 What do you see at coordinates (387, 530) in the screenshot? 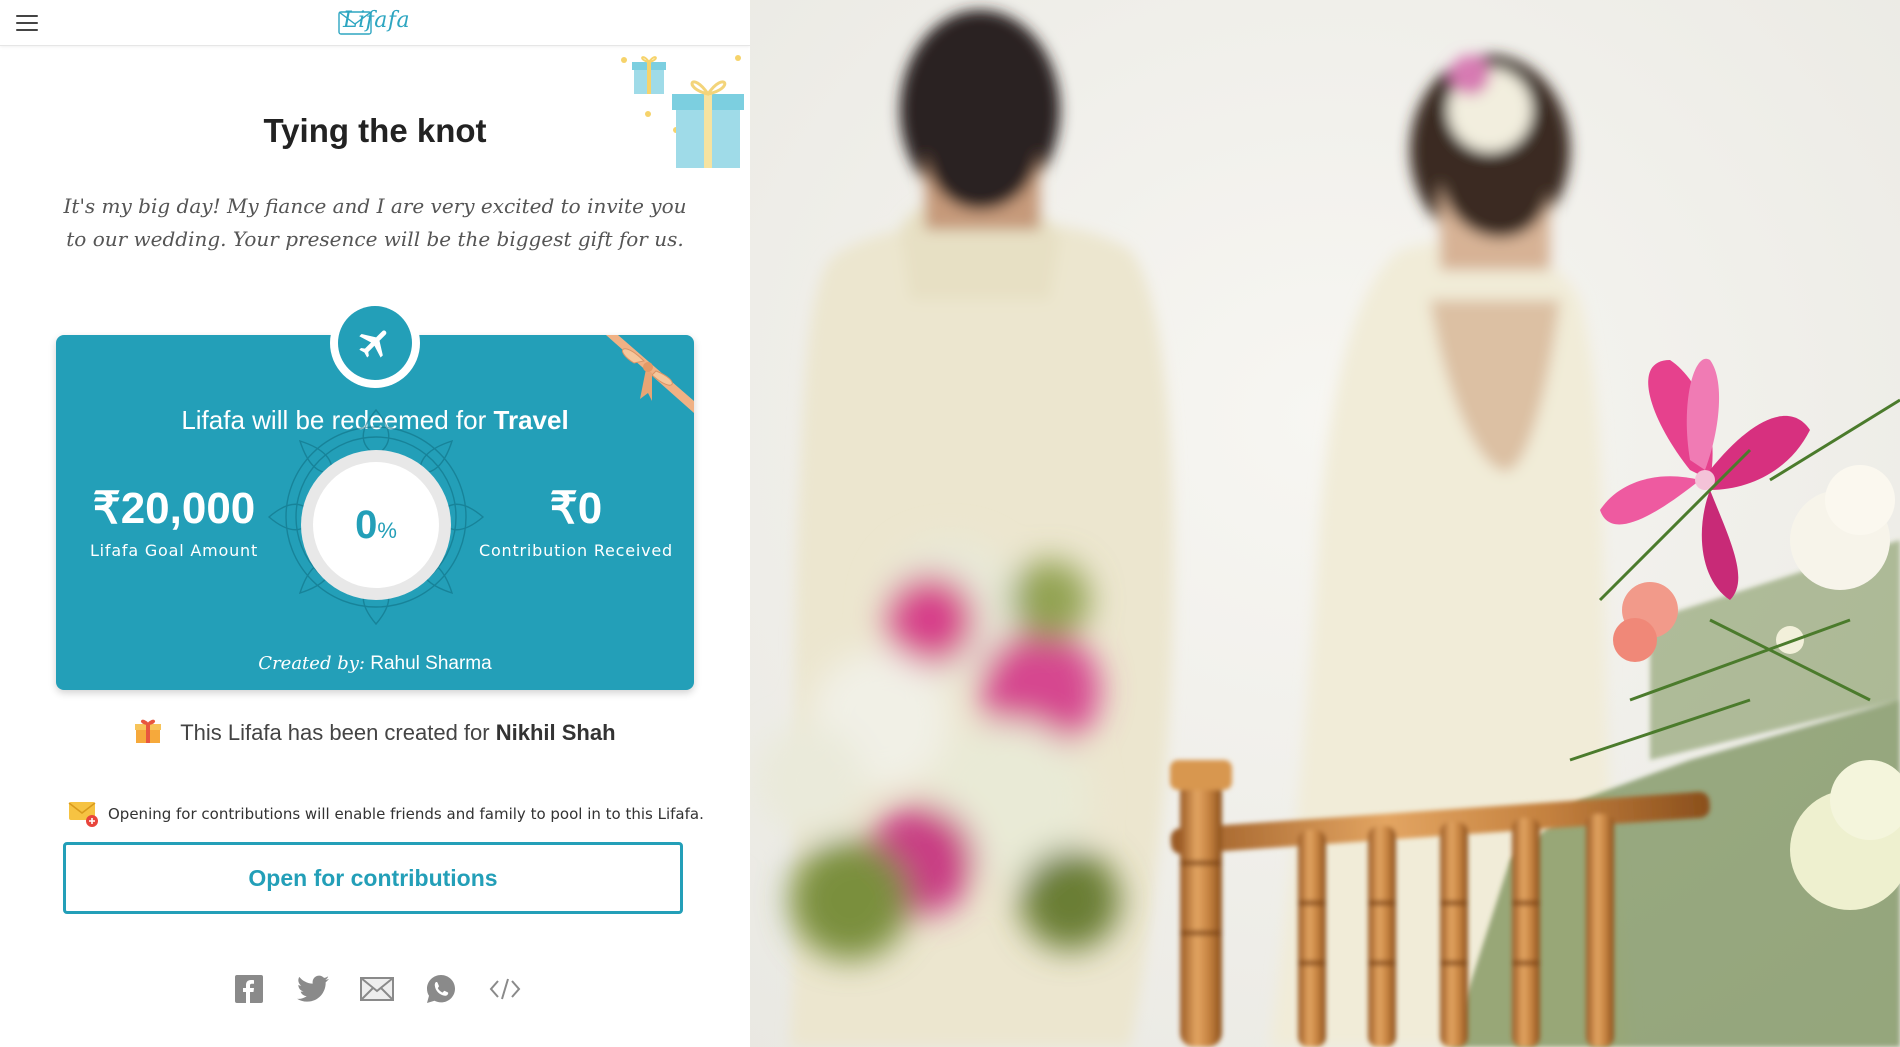
I see `progress-unit: %` at bounding box center [387, 530].